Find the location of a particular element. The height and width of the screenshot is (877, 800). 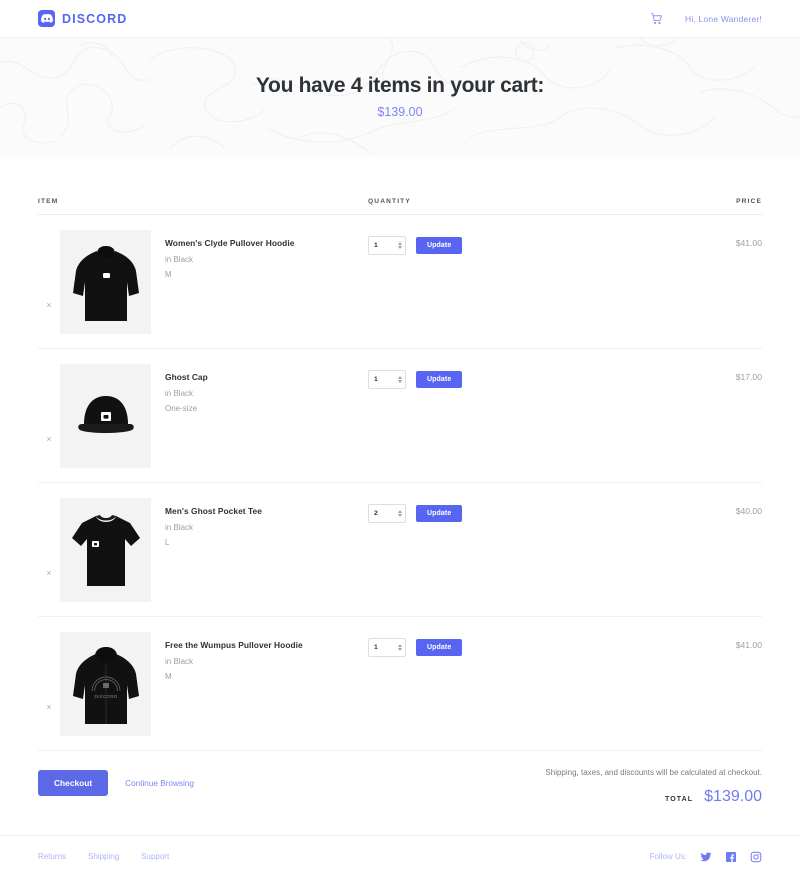

brand-logo: DISCORD is located at coordinates (82, 18).